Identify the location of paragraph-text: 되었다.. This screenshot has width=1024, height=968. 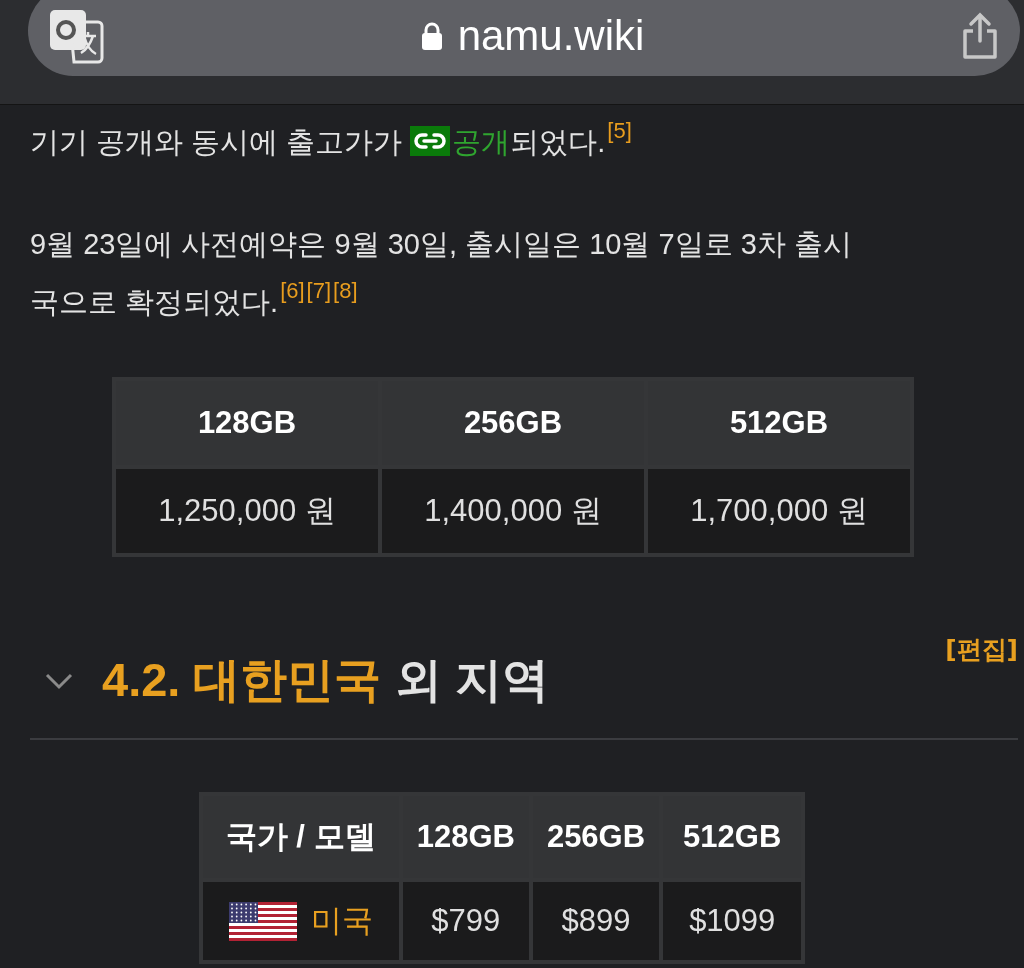
(558, 142).